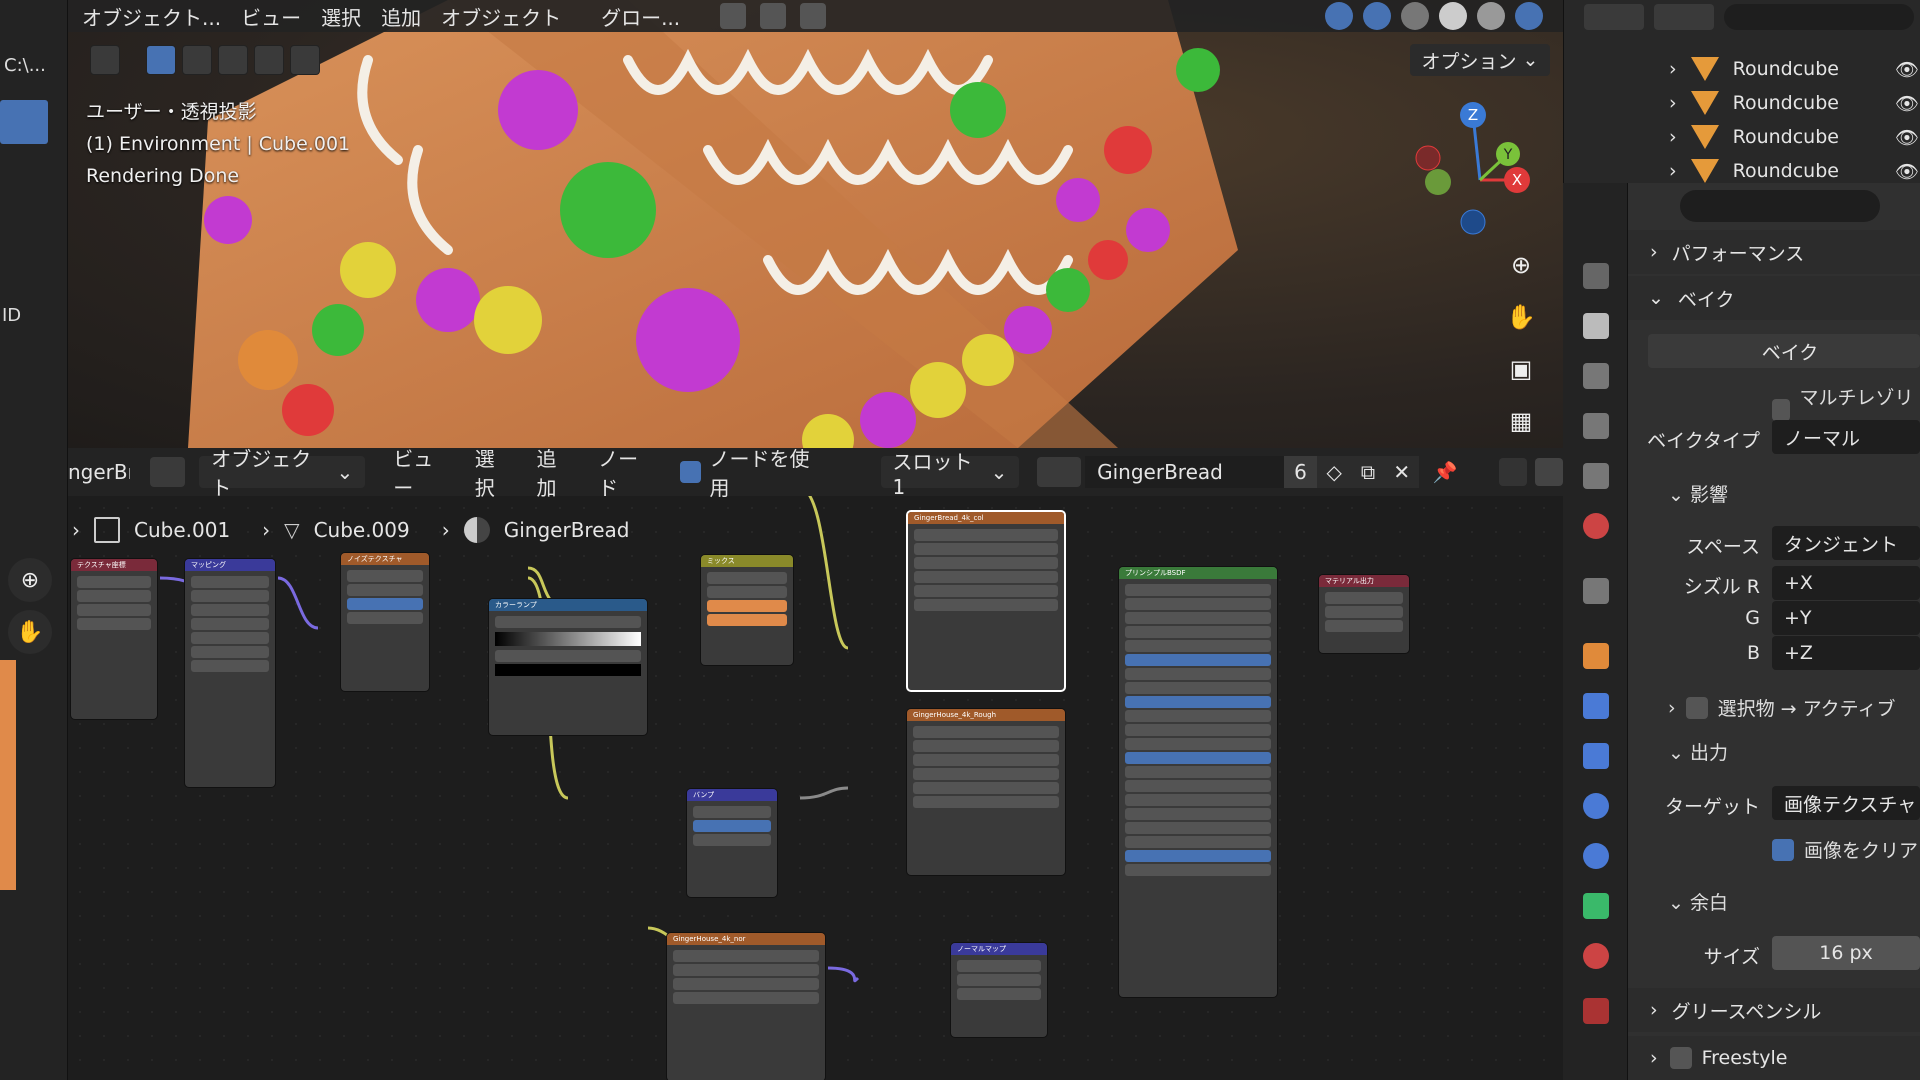  What do you see at coordinates (1784, 351) in the screenshot?
I see `bake-button: ベイク` at bounding box center [1784, 351].